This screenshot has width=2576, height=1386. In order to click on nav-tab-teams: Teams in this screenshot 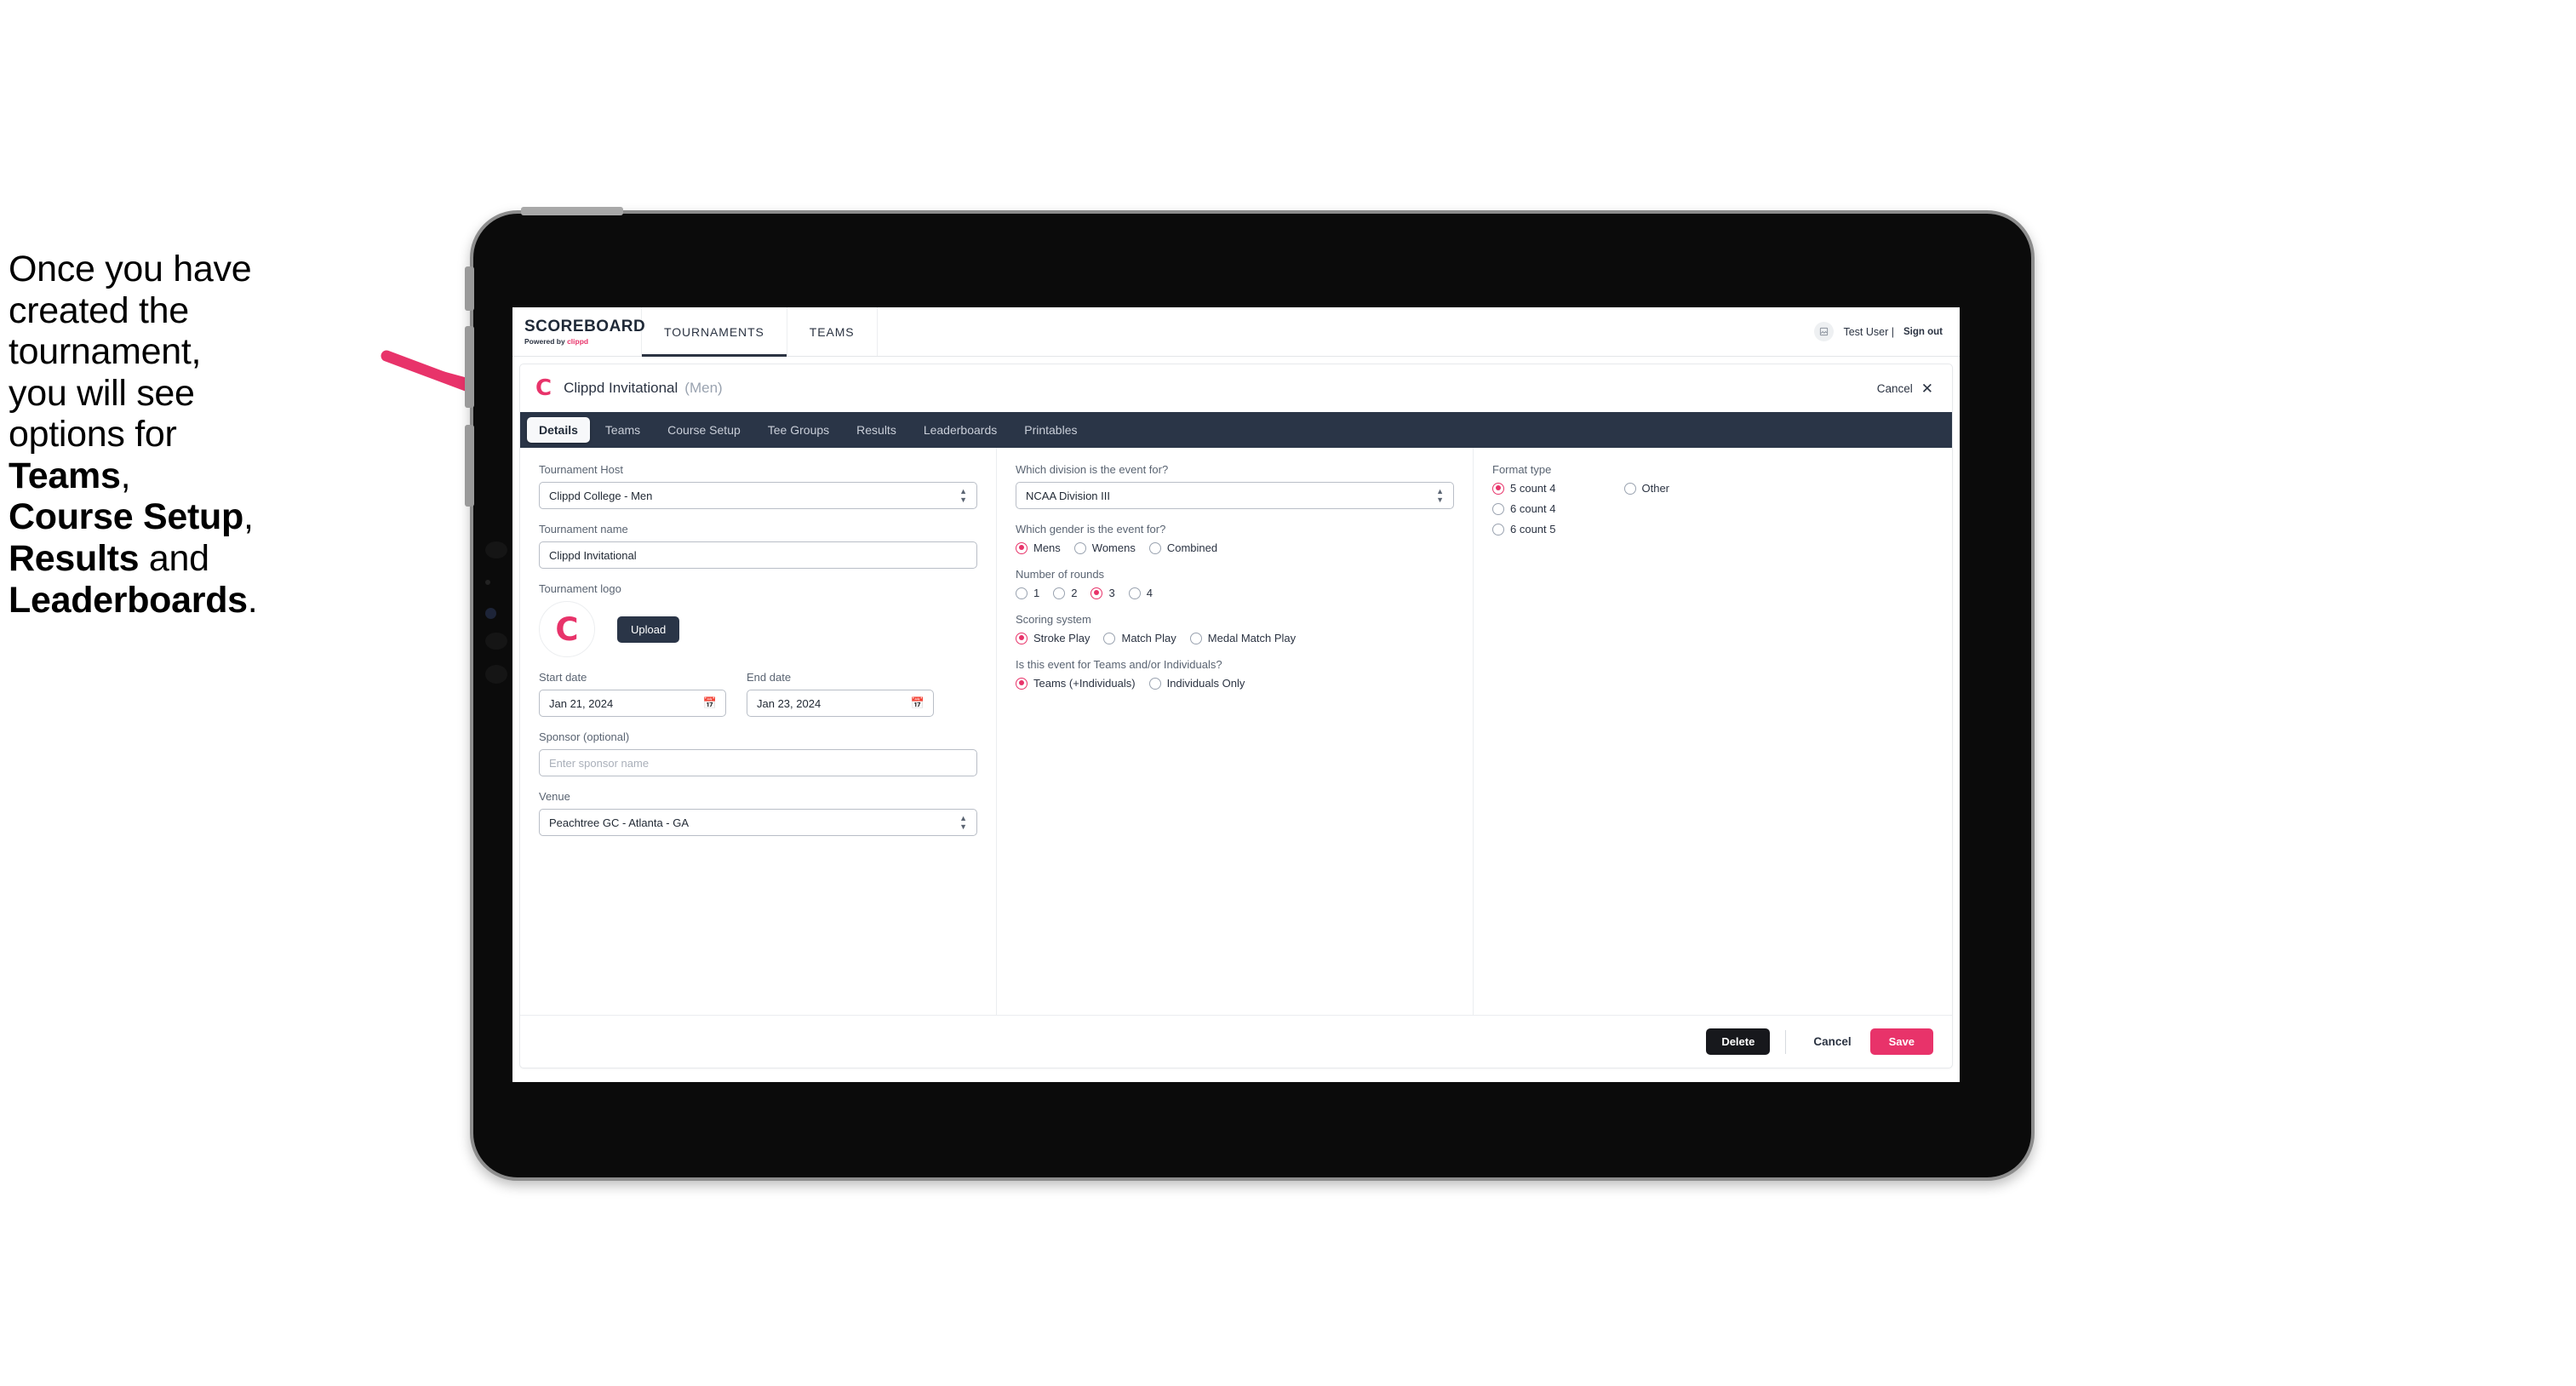, I will do `click(623, 430)`.